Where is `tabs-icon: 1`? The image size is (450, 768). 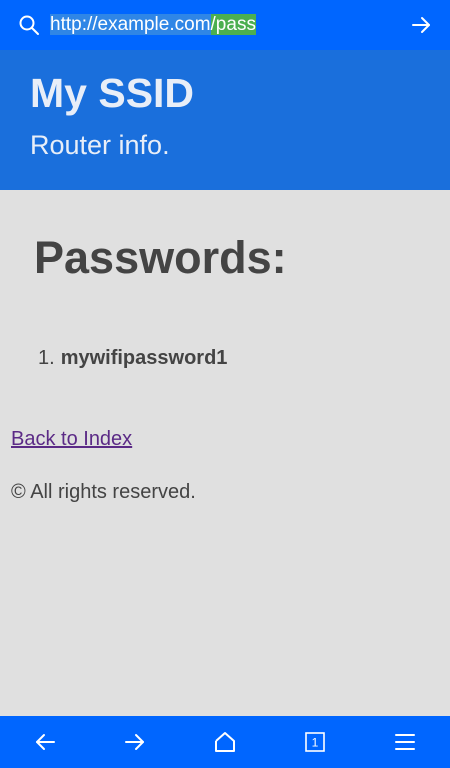 tabs-icon: 1 is located at coordinates (315, 742).